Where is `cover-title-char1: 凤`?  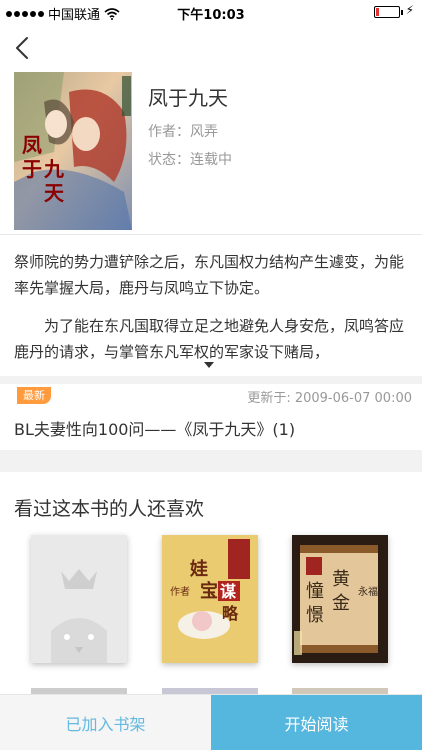 cover-title-char1: 凤 is located at coordinates (32, 145).